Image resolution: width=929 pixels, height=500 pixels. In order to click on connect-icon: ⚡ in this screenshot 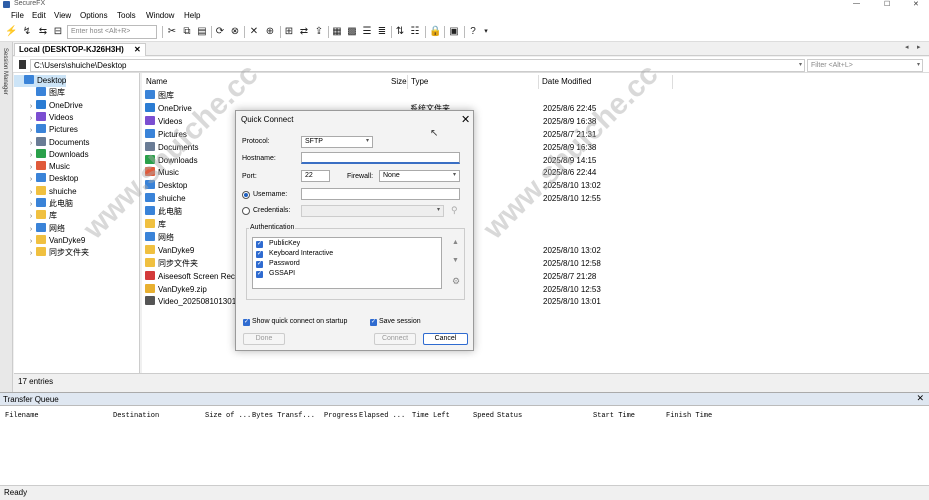, I will do `click(11, 32)`.